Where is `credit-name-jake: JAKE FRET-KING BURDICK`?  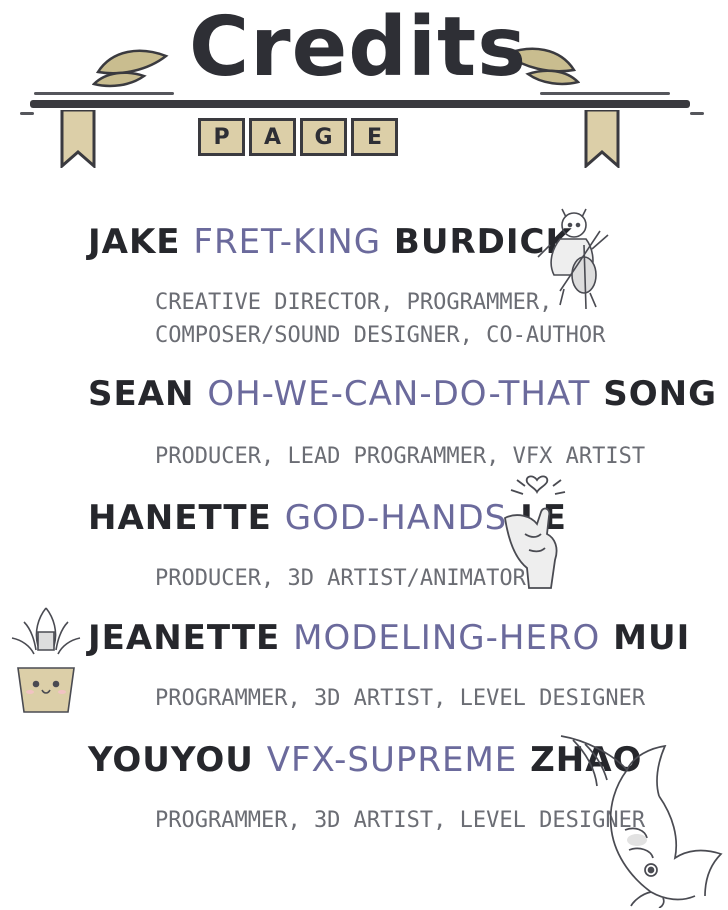 credit-name-jake: JAKE FRET-KING BURDICK is located at coordinates (330, 242).